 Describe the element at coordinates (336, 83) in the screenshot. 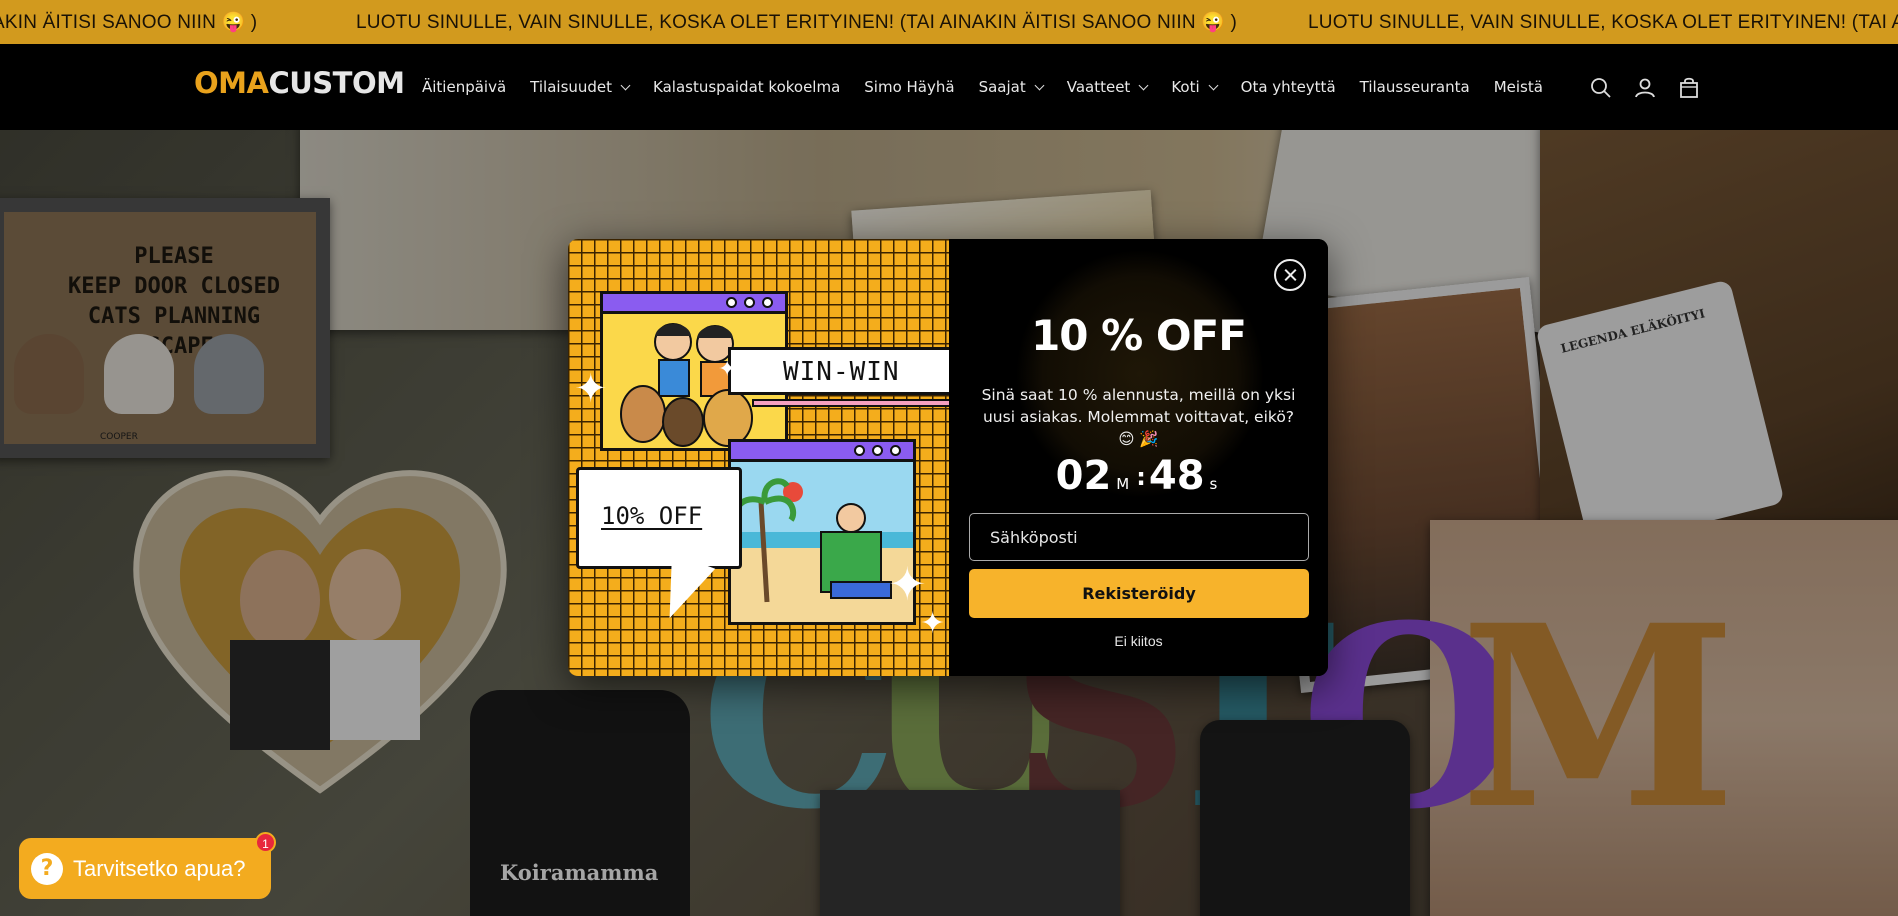

I see `logo-part-custom: CUSTOM` at that location.